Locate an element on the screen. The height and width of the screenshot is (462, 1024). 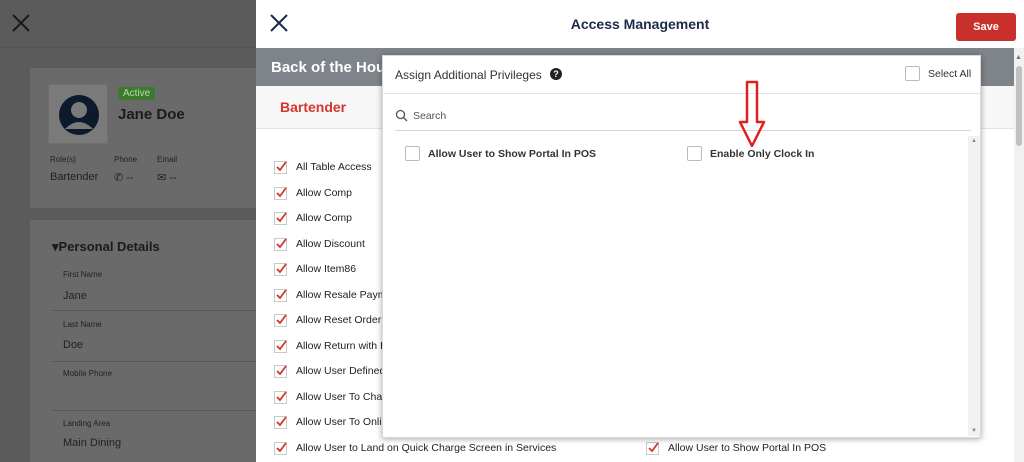
select-all-label: Select All is located at coordinates (949, 74).